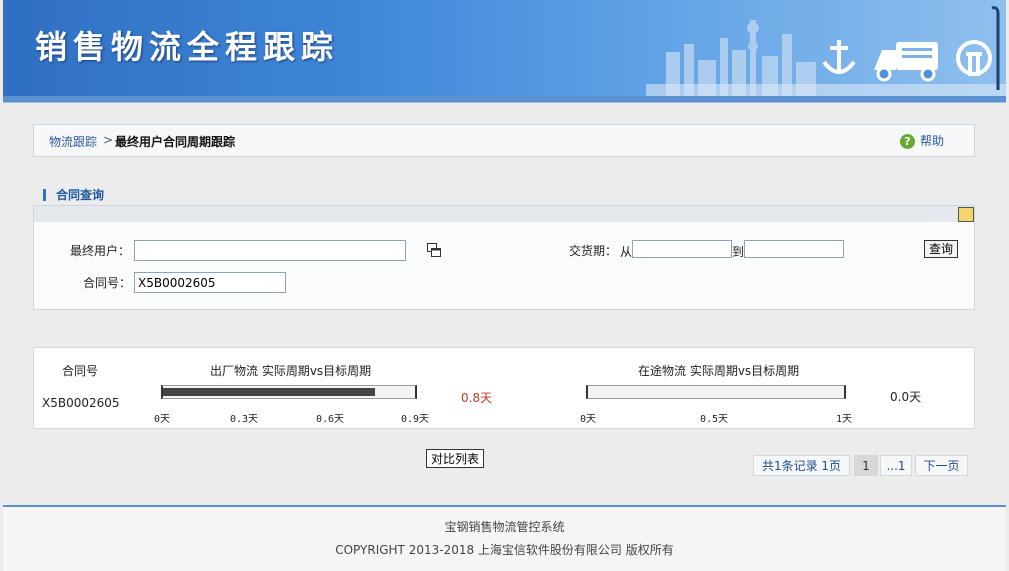 This screenshot has height=571, width=1009. Describe the element at coordinates (714, 419) in the screenshot. I see `transit-tick: 0.5天` at that location.